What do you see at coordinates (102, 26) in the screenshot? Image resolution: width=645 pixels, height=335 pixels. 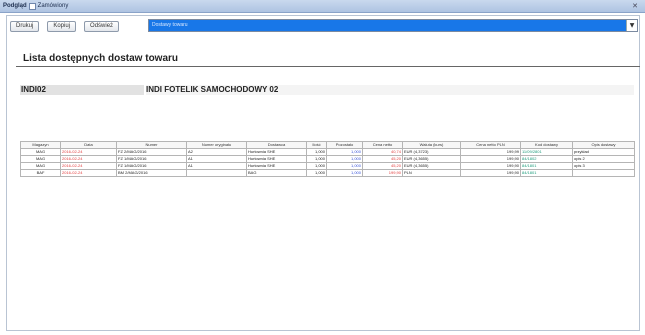 I see `refresh-button: Odśwież` at bounding box center [102, 26].